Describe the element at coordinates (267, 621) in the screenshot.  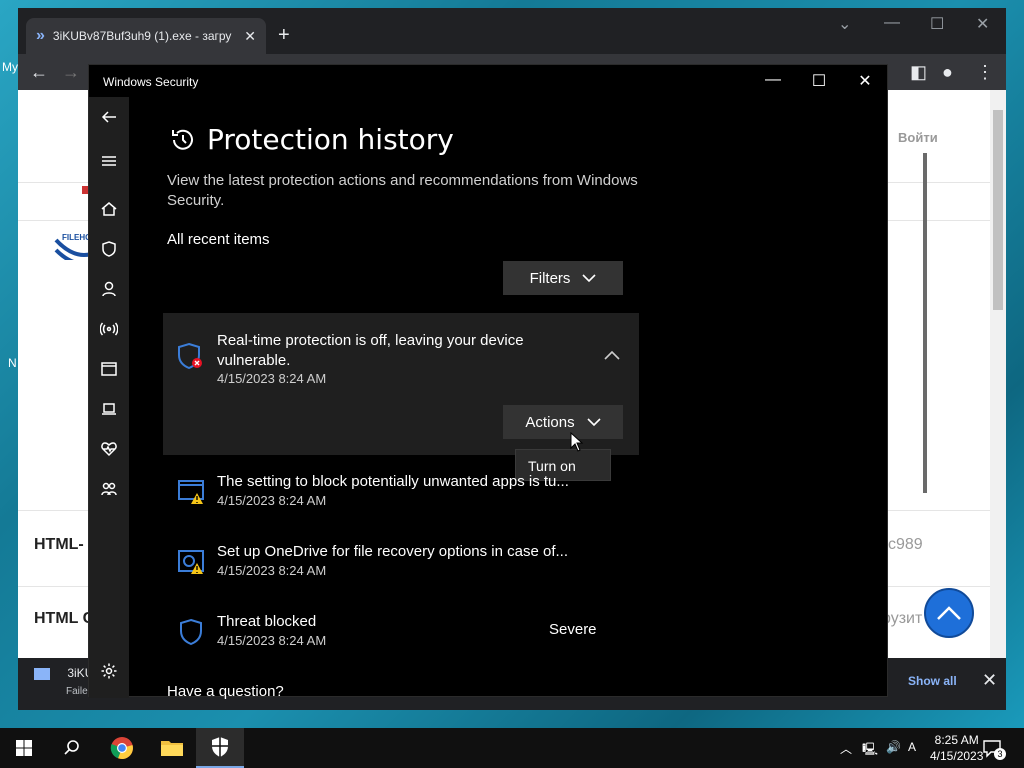
I see `history-item-title: Threat blocked` at that location.